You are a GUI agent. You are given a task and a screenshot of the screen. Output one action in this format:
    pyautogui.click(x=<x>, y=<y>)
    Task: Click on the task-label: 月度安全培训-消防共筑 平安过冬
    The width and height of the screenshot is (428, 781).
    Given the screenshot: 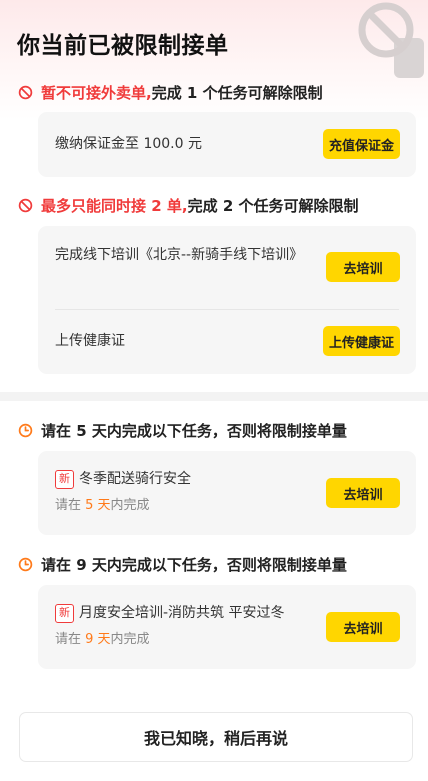 What is the action you would take?
    pyautogui.click(x=182, y=613)
    